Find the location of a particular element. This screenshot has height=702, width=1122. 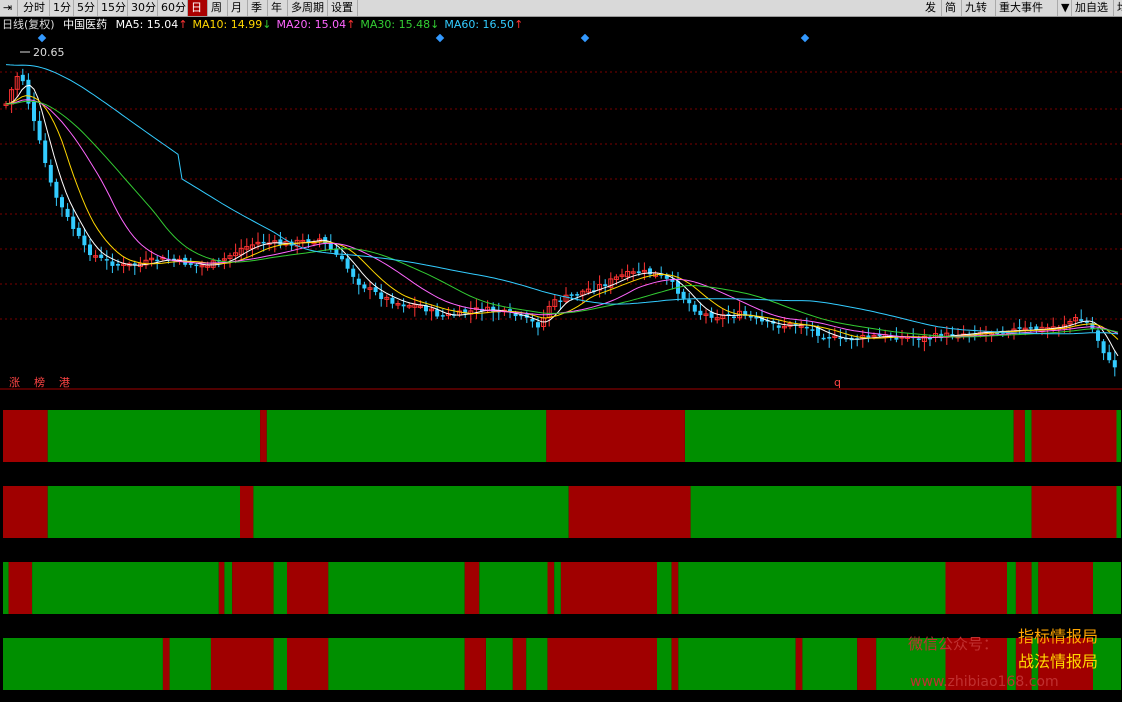

watermark-line2: 战法情报局 is located at coordinates (1058, 661).